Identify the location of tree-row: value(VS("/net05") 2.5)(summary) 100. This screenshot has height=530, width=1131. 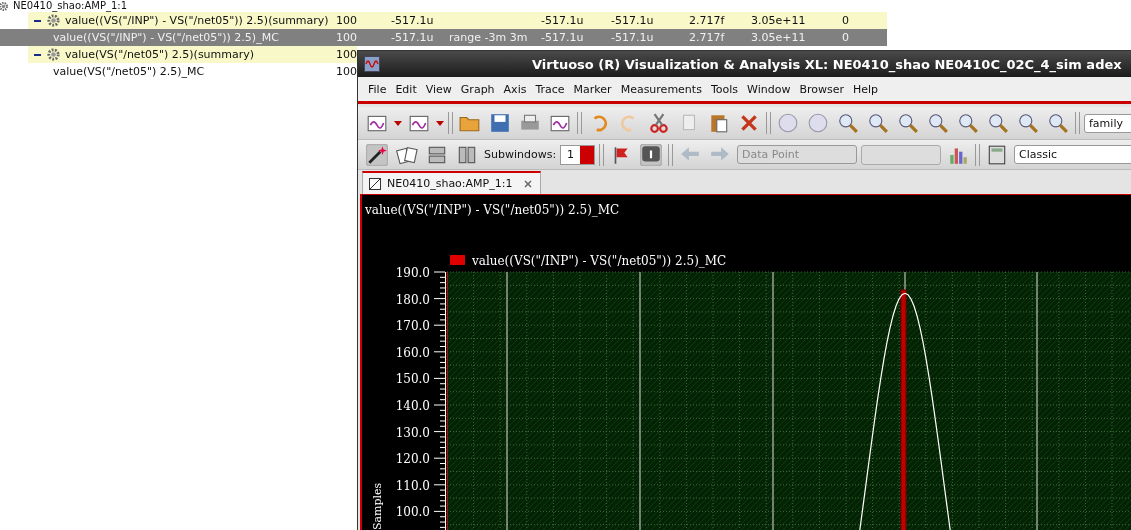
(192, 54).